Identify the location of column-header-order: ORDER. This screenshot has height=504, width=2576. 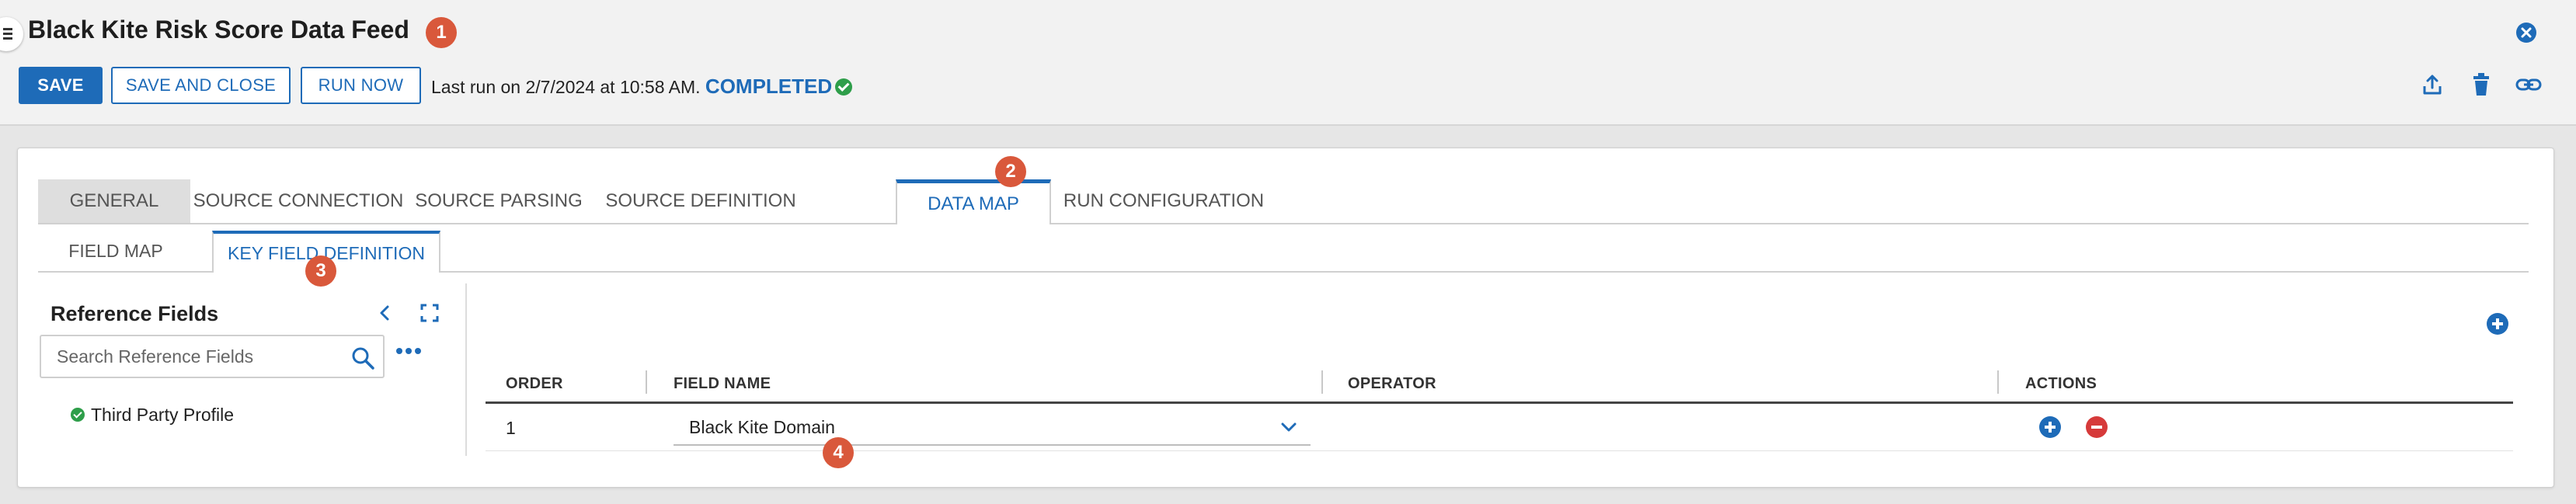
(534, 383).